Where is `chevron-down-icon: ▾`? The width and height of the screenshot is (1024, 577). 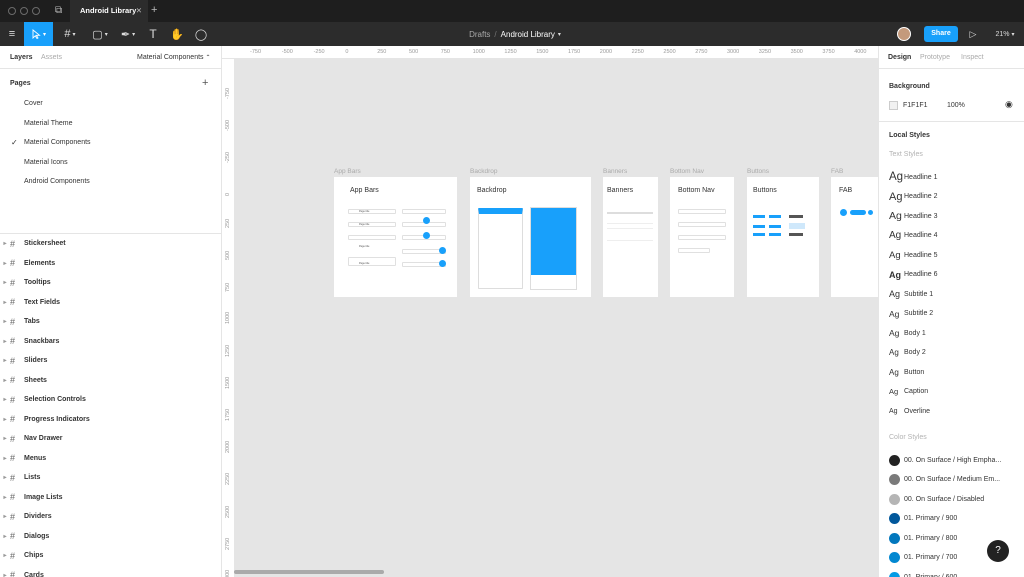 chevron-down-icon: ▾ is located at coordinates (559, 34).